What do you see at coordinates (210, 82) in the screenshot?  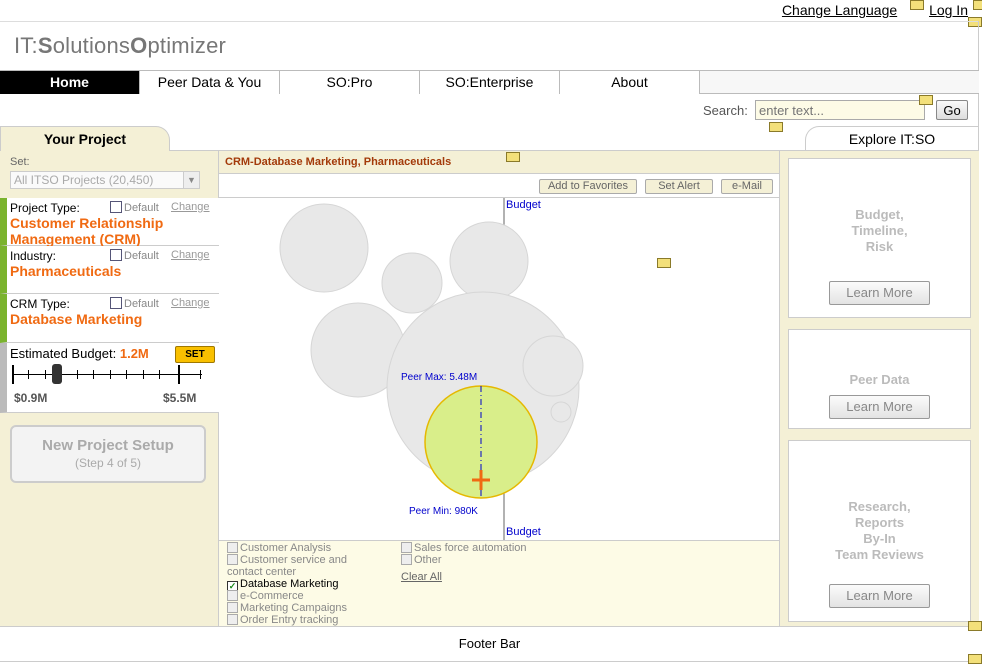 I see `nav-peer-data: Peer Data & You` at bounding box center [210, 82].